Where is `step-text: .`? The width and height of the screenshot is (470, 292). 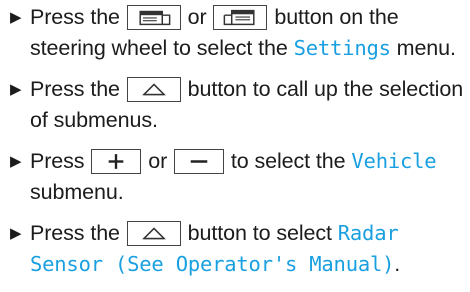 step-text: . is located at coordinates (397, 264).